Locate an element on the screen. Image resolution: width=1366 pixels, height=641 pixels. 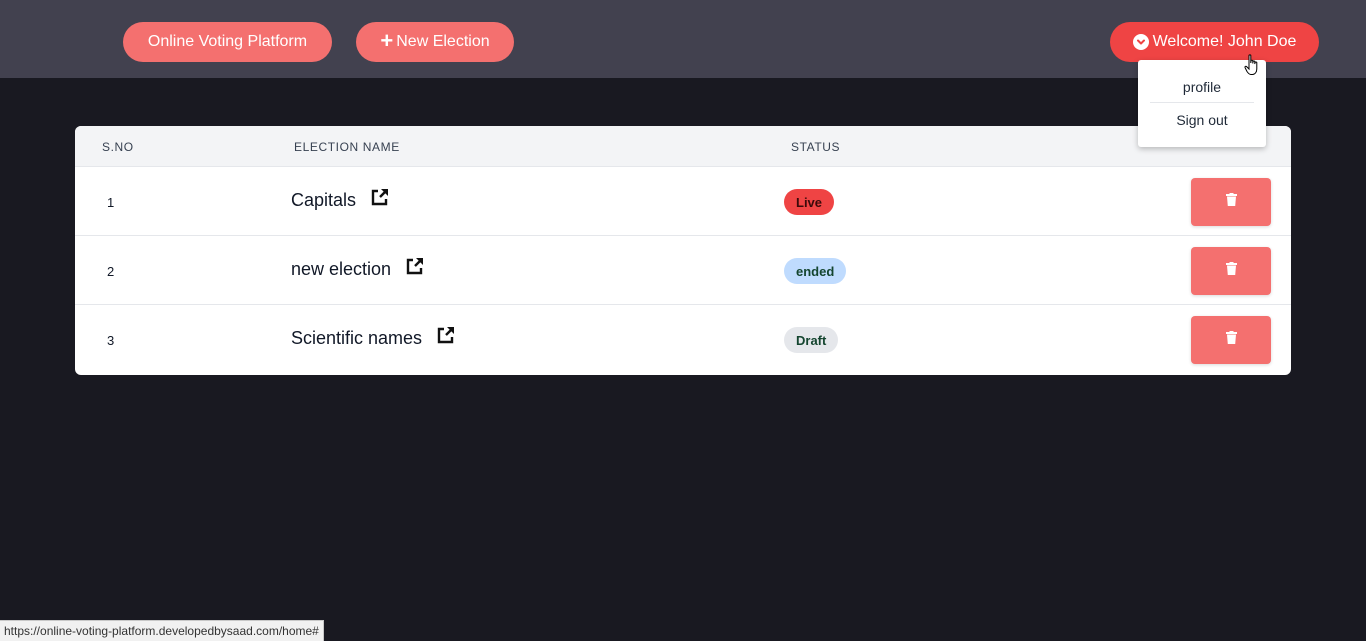
hand-cursor-icon is located at coordinates (1252, 67).